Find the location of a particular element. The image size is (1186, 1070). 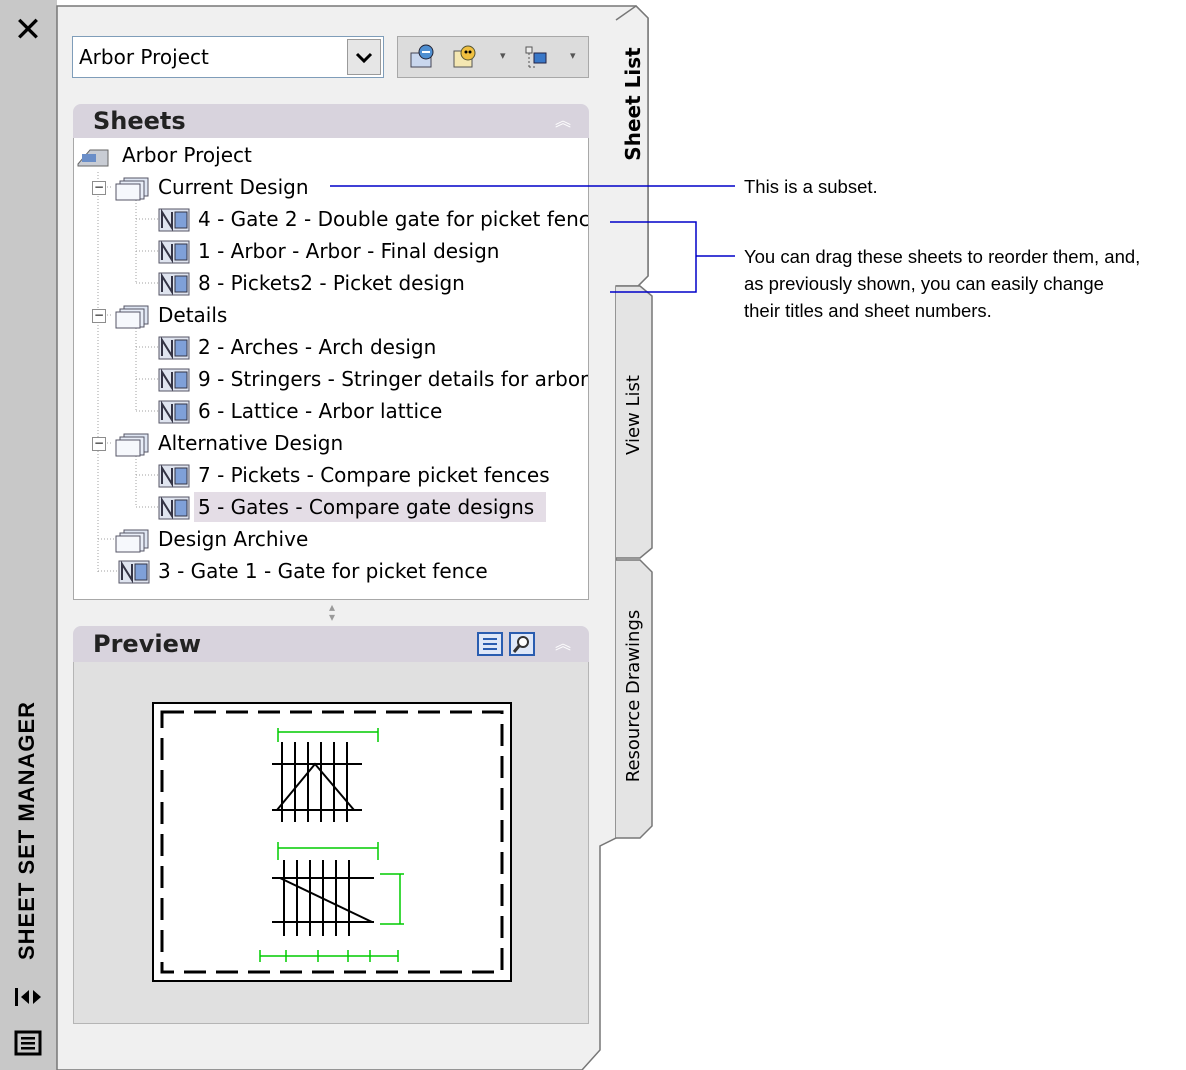

callout-lines is located at coordinates (532, 239).